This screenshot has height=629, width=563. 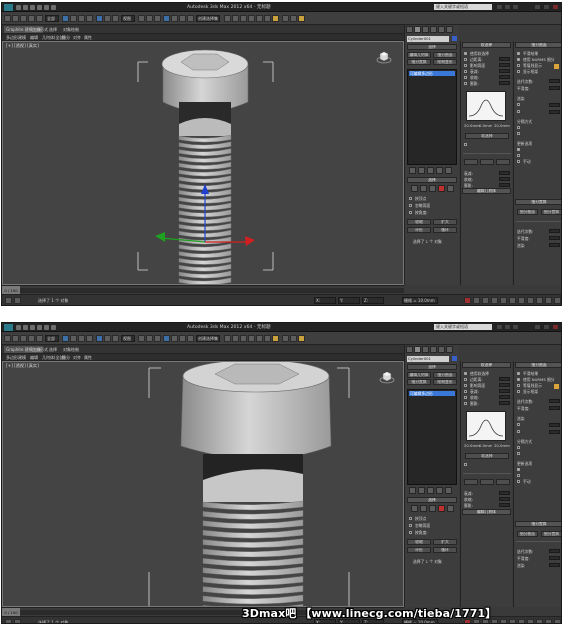 I want to click on align-icon, so click(x=235, y=338).